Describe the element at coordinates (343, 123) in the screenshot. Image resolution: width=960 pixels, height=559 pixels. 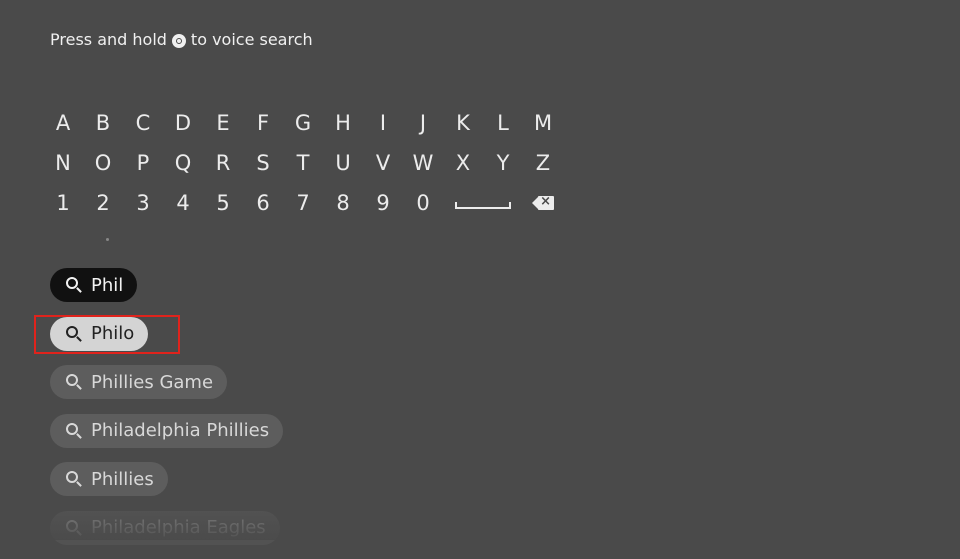
I see `key-h: H` at that location.